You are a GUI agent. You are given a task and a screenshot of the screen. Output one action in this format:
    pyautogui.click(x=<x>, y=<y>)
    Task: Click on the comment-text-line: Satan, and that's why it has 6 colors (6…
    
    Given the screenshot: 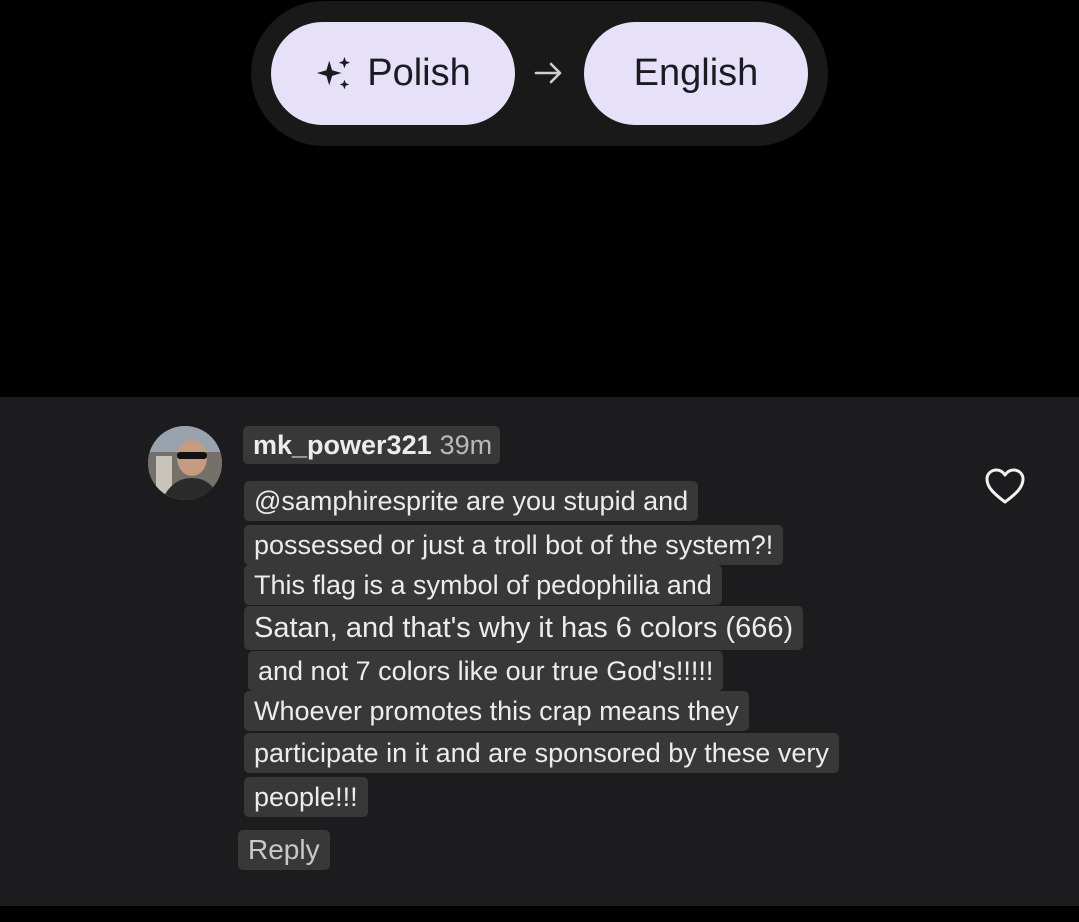 What is the action you would take?
    pyautogui.click(x=524, y=628)
    